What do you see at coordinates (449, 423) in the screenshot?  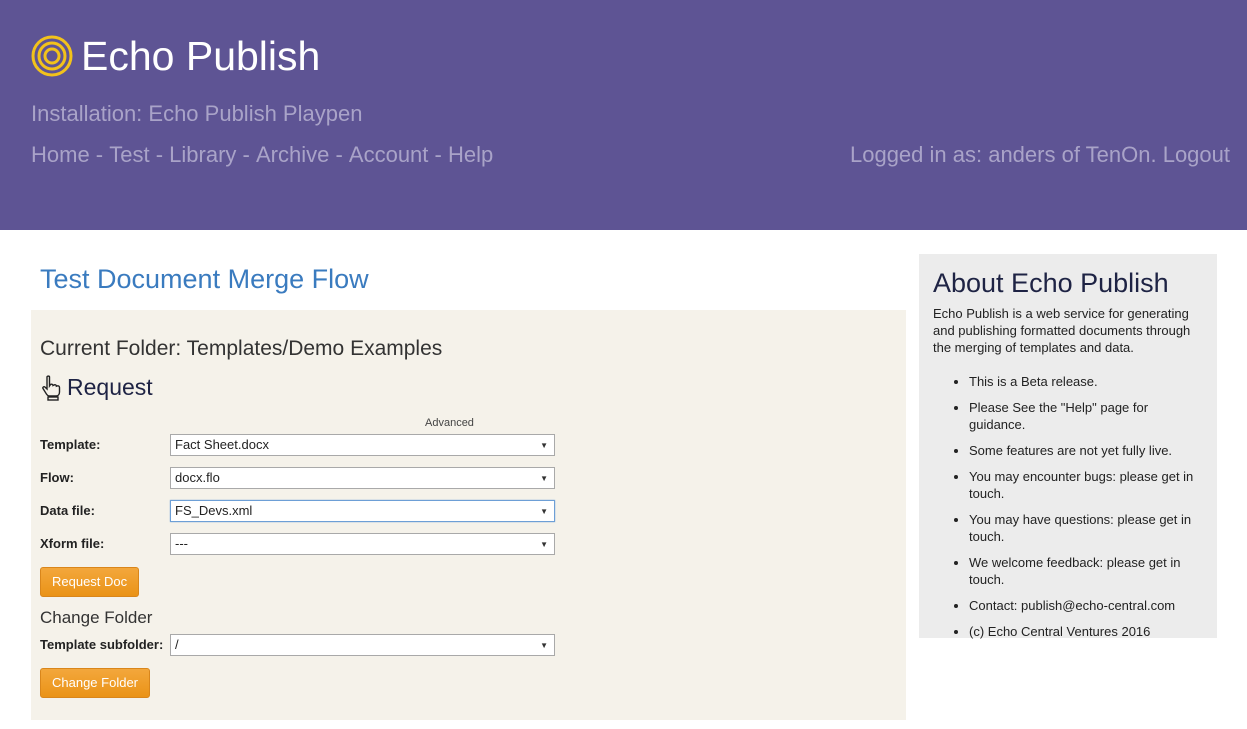 I see `advanced-toggle: Advanced` at bounding box center [449, 423].